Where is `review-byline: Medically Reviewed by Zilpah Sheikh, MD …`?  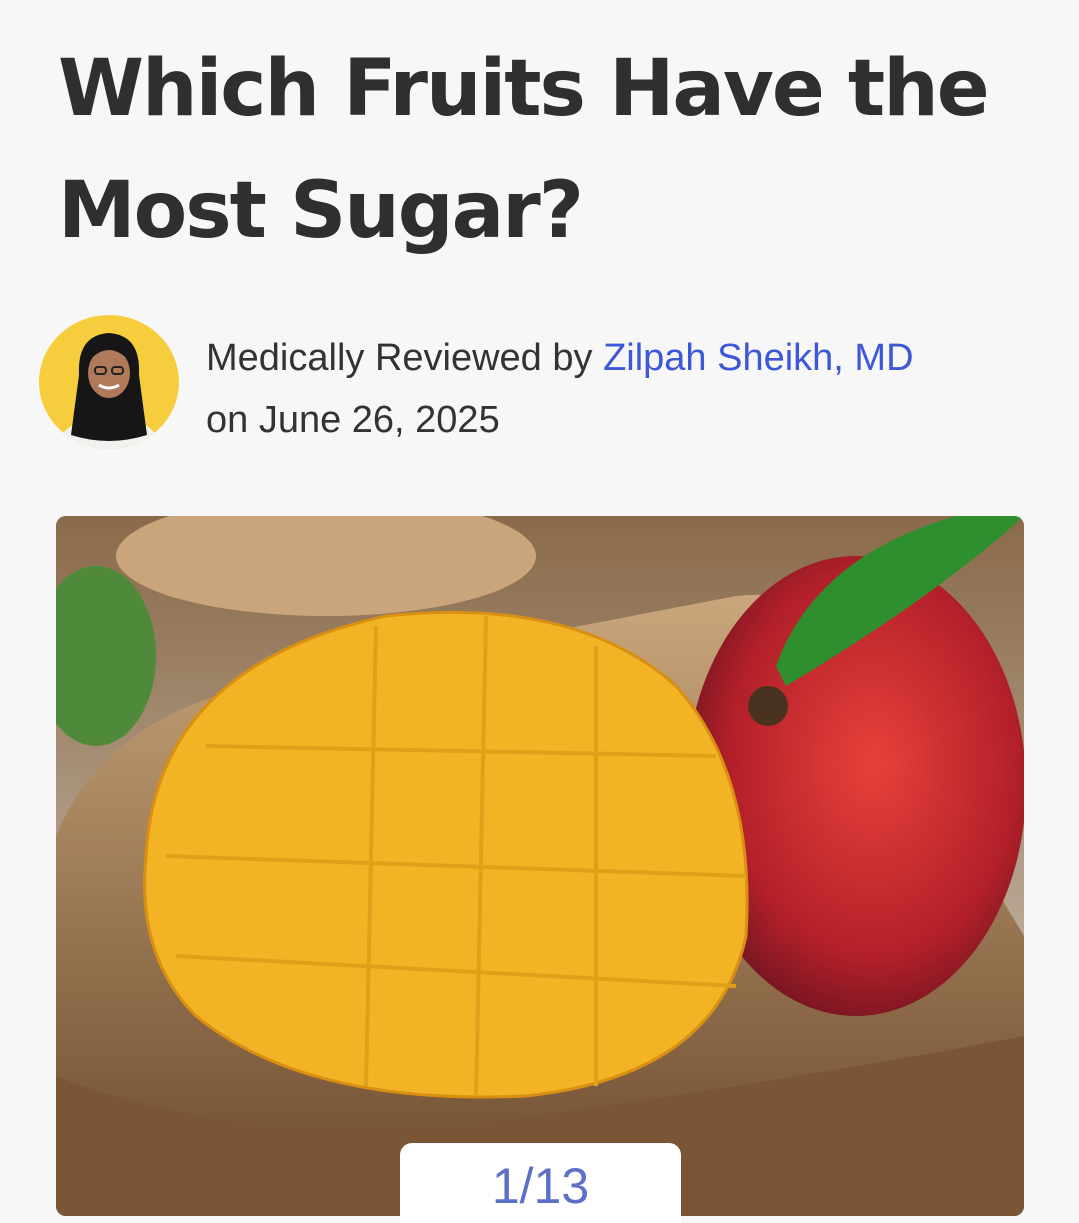 review-byline: Medically Reviewed by Zilpah Sheikh, MD … is located at coordinates (560, 389).